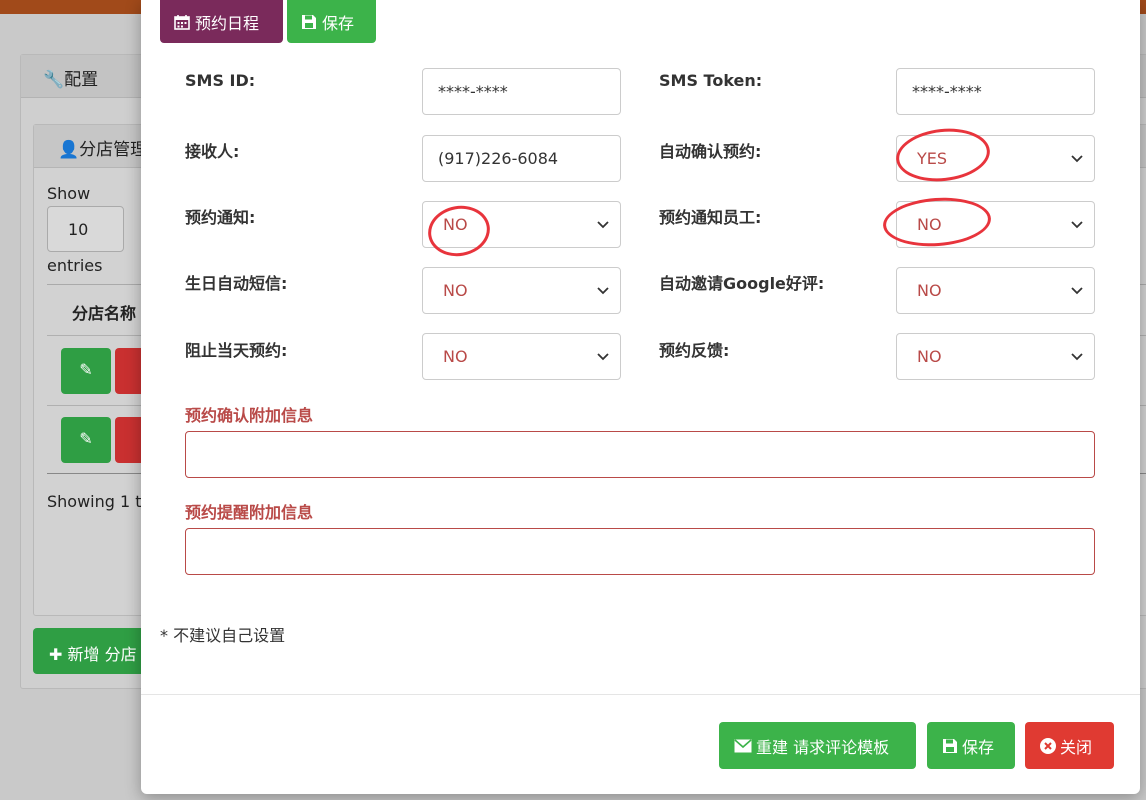 The width and height of the screenshot is (1146, 800). What do you see at coordinates (236, 350) in the screenshot?
I see `block-sameday-label: 阻止当天预约:` at bounding box center [236, 350].